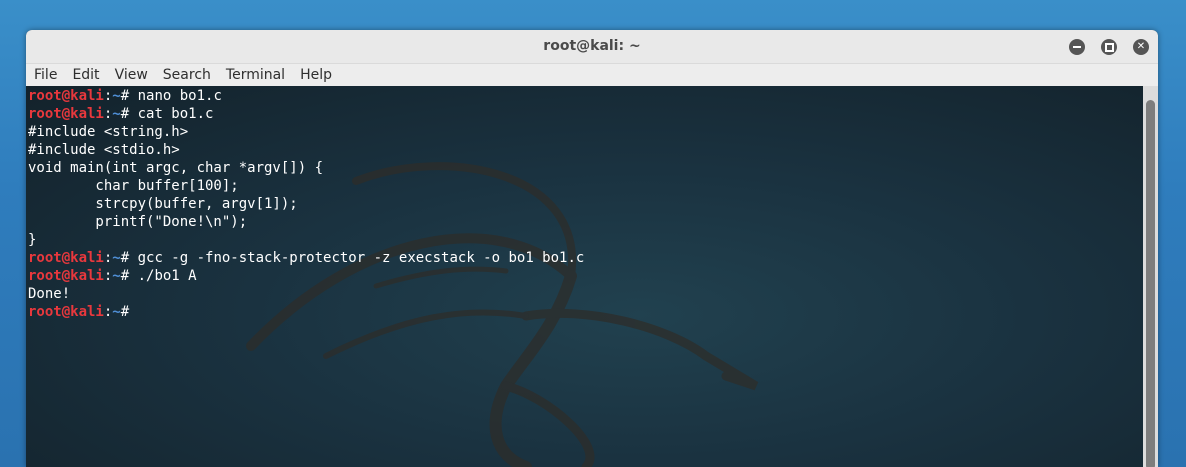  Describe the element at coordinates (133, 186) in the screenshot. I see `terminal-line: char buffer[100];` at that location.